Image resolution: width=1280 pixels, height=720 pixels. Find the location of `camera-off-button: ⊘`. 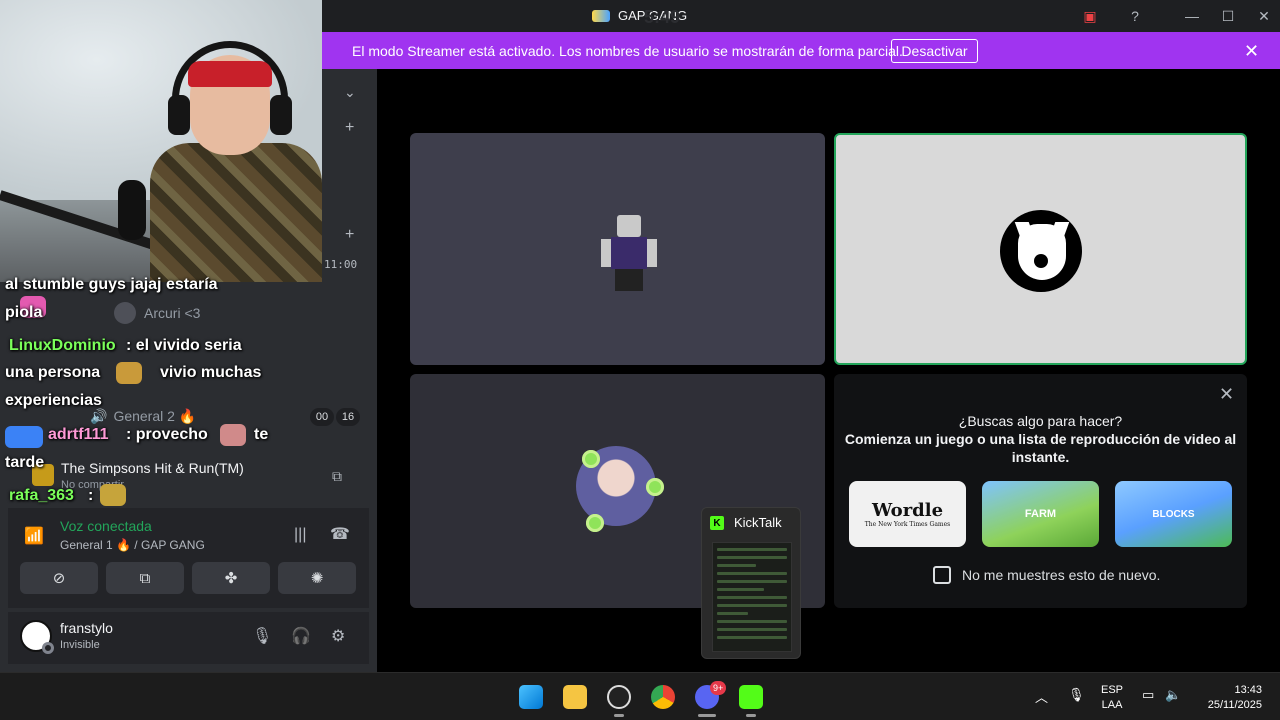

camera-off-button: ⊘ is located at coordinates (59, 578).